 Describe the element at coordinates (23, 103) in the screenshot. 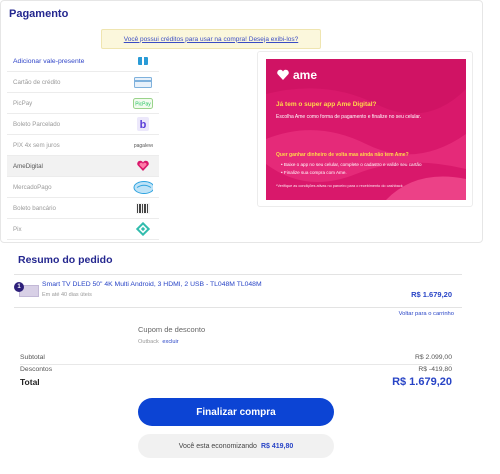

I see `payment-method-label: PicPay` at that location.